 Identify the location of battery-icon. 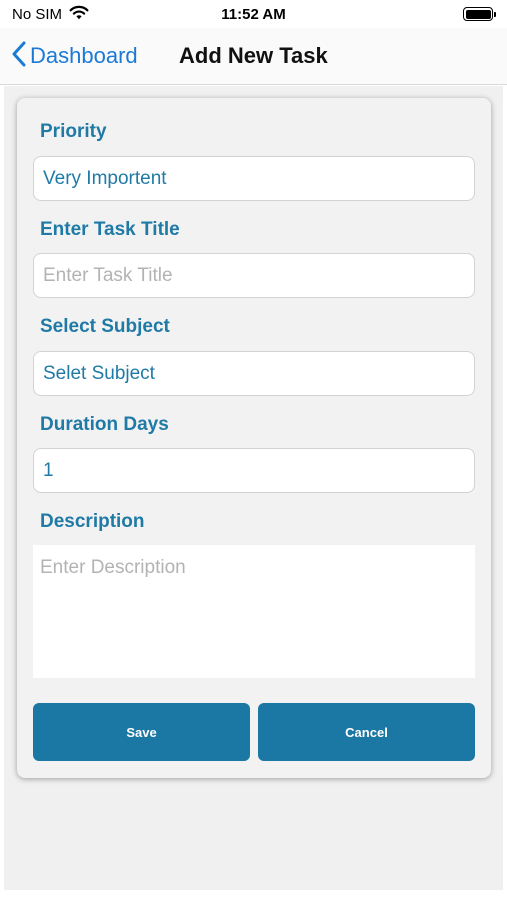
(479, 14).